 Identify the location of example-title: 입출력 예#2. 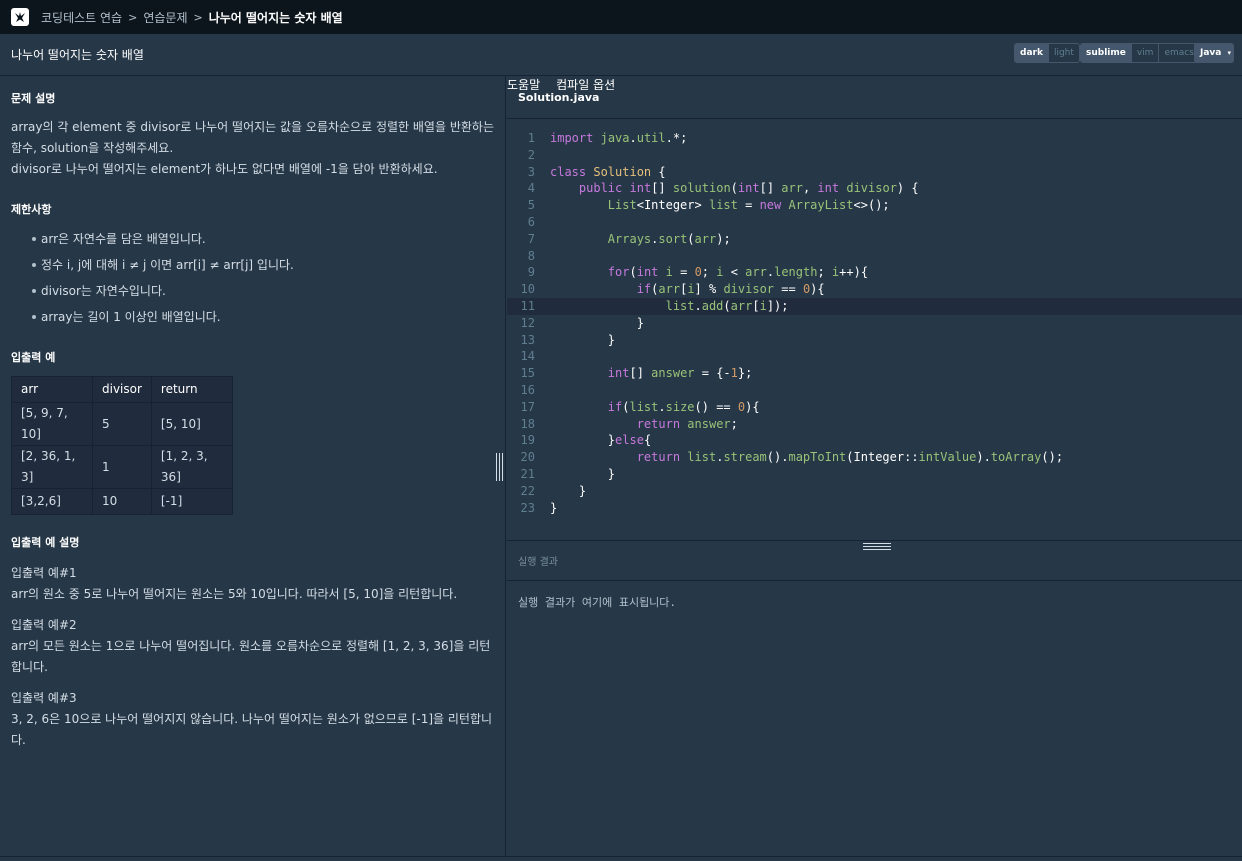
(44, 625).